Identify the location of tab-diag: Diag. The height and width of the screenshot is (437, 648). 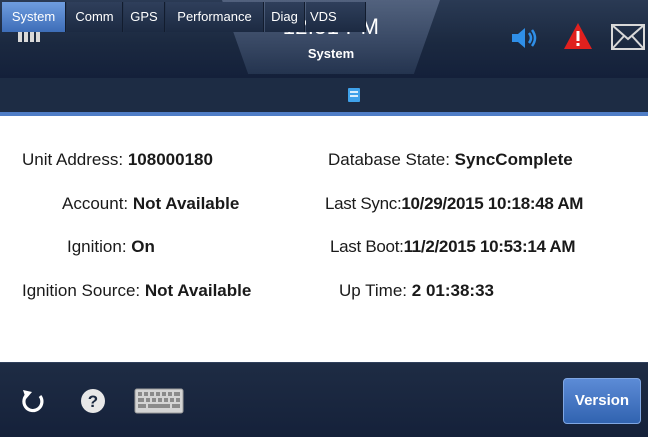
(285, 17).